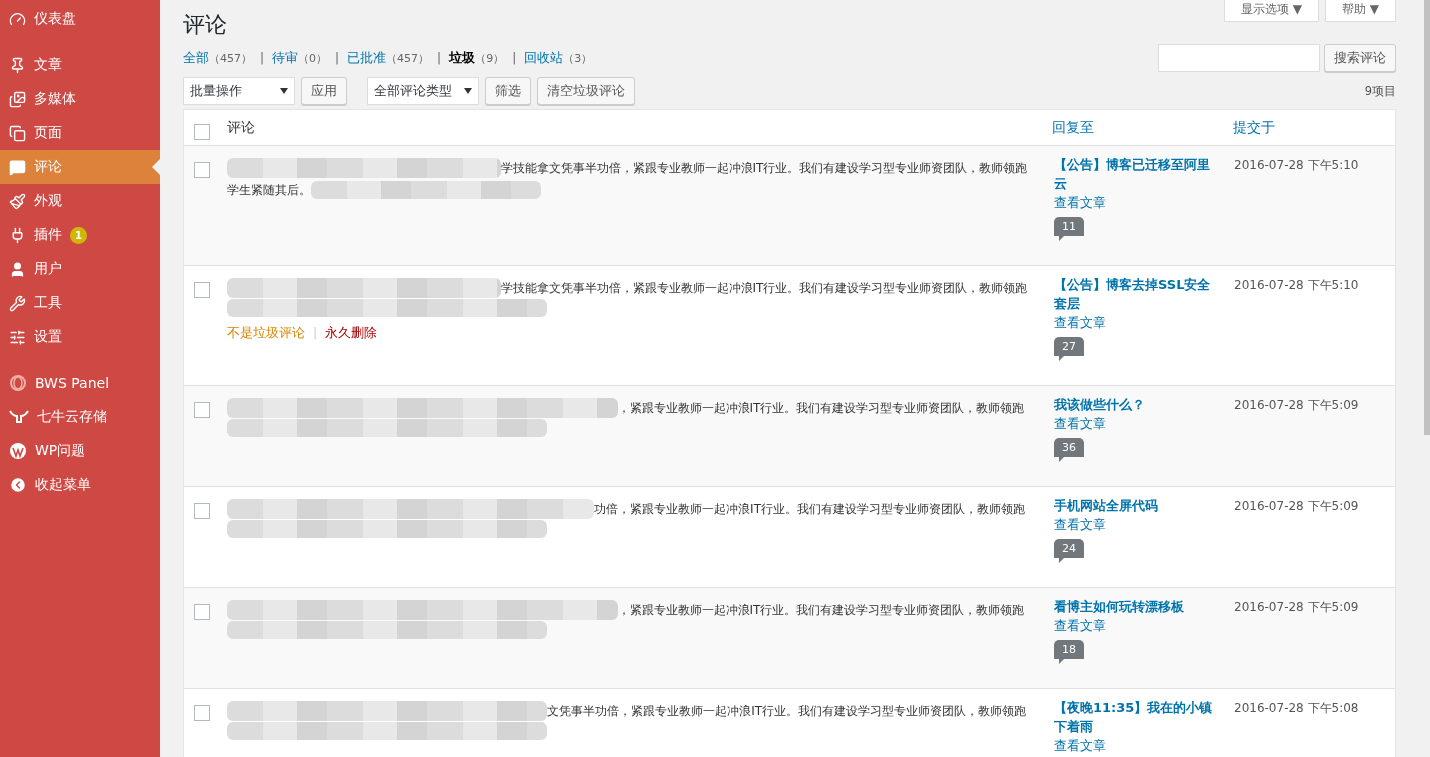 This screenshot has height=757, width=1430. Describe the element at coordinates (508, 91) in the screenshot. I see `filter-button: 筛选` at that location.